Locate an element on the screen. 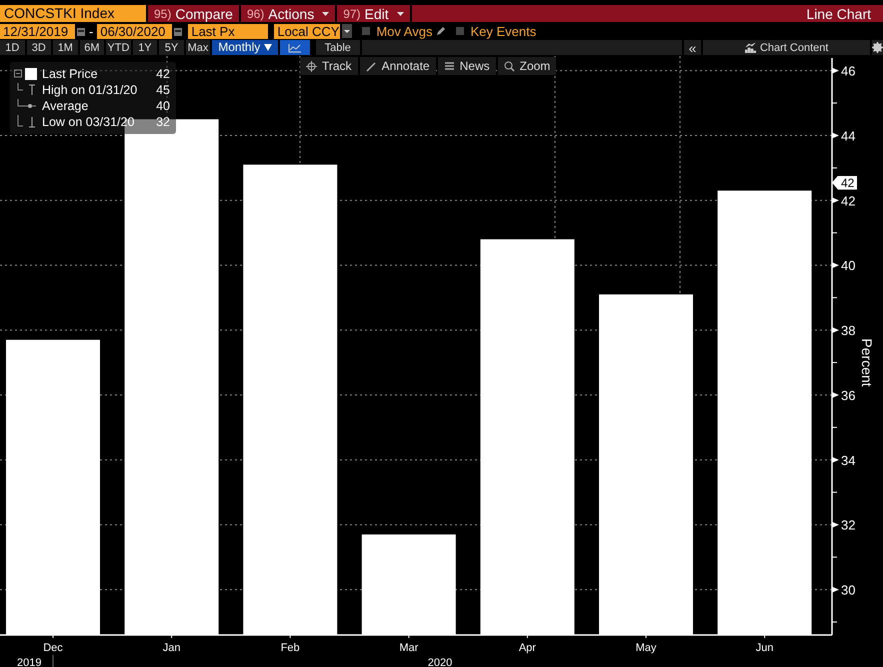 The image size is (883, 667). option-label: Key Events is located at coordinates (503, 31).